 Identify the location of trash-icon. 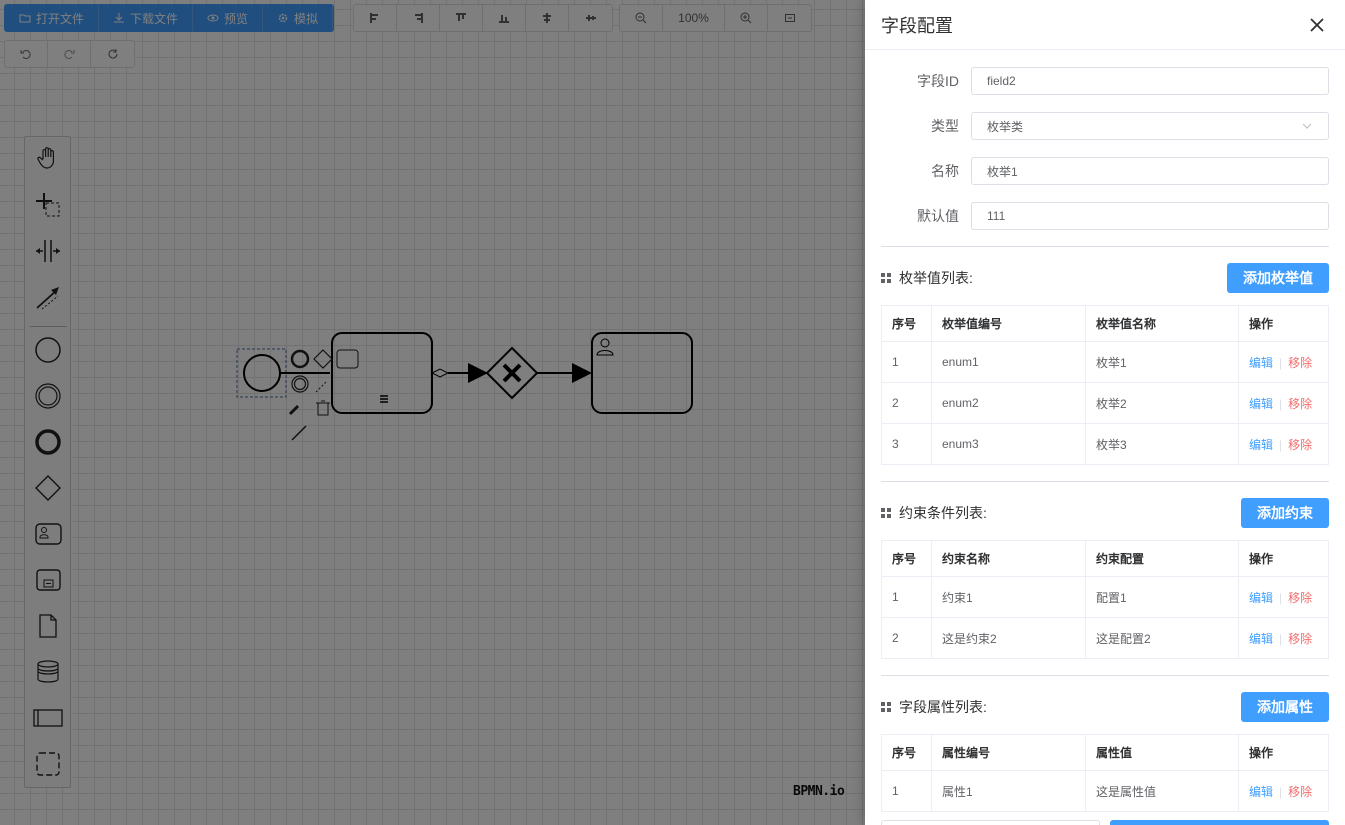
(323, 408).